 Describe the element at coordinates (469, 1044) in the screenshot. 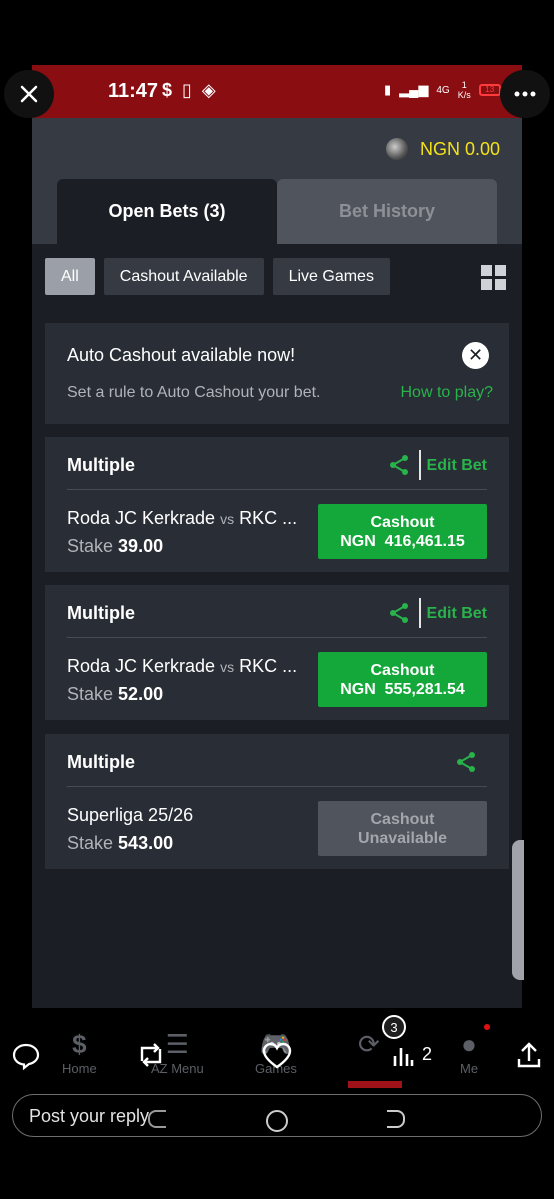

I see `user-icon: ●` at that location.